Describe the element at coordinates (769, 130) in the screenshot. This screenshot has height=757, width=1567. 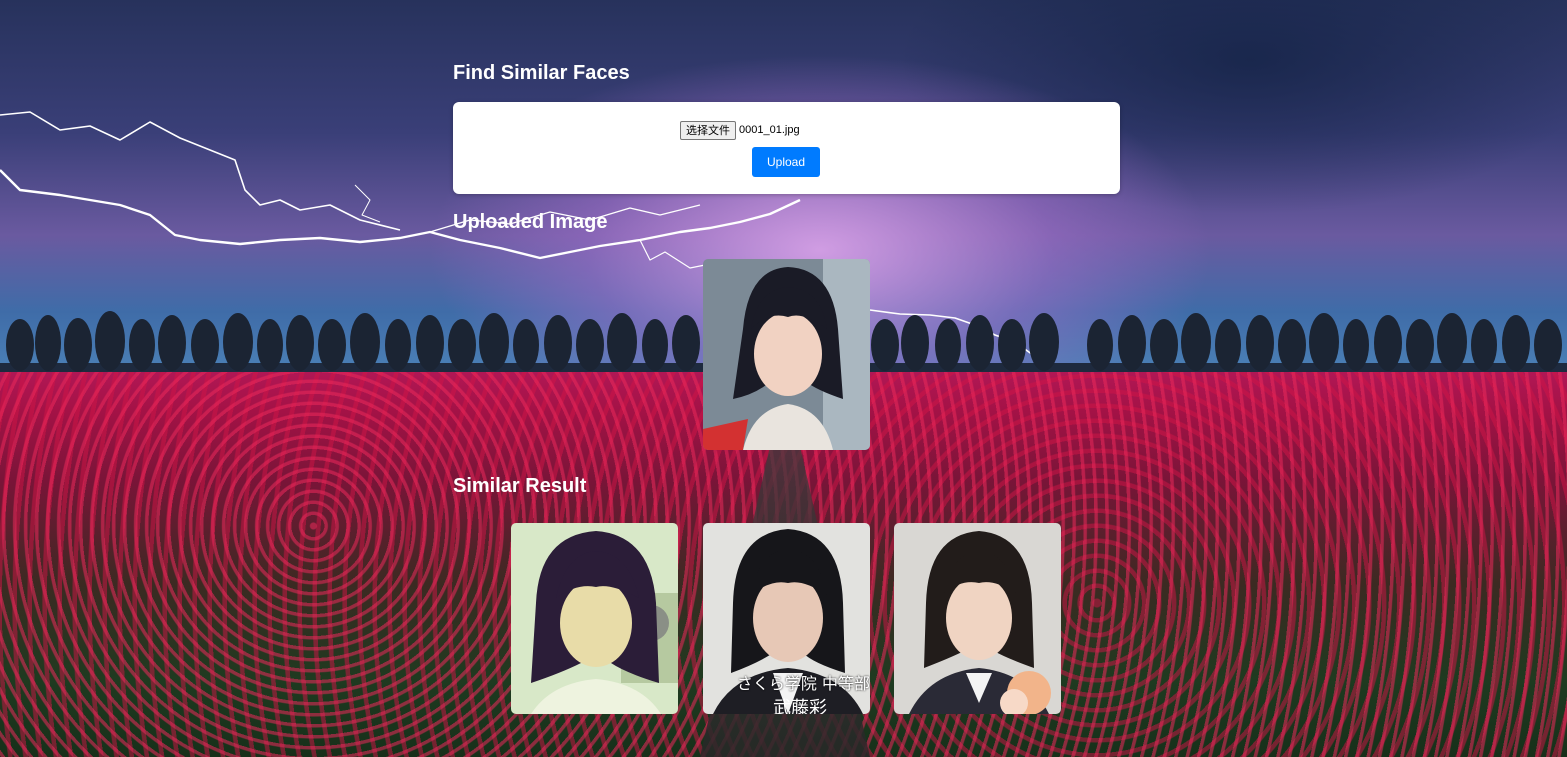
I see `selected-file-name: 0001_01.jpg` at that location.